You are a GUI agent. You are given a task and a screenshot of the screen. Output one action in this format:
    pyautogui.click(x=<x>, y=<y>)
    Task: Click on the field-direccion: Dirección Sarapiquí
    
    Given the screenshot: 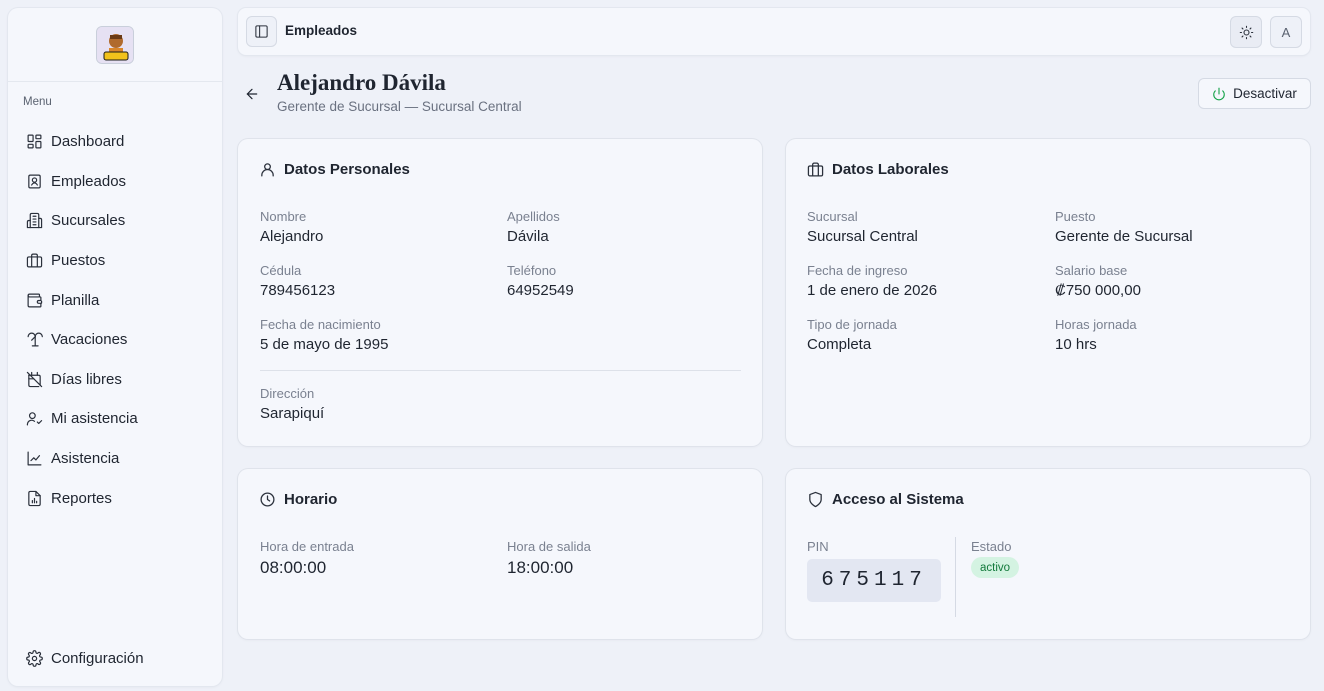 What is the action you would take?
    pyautogui.click(x=292, y=404)
    